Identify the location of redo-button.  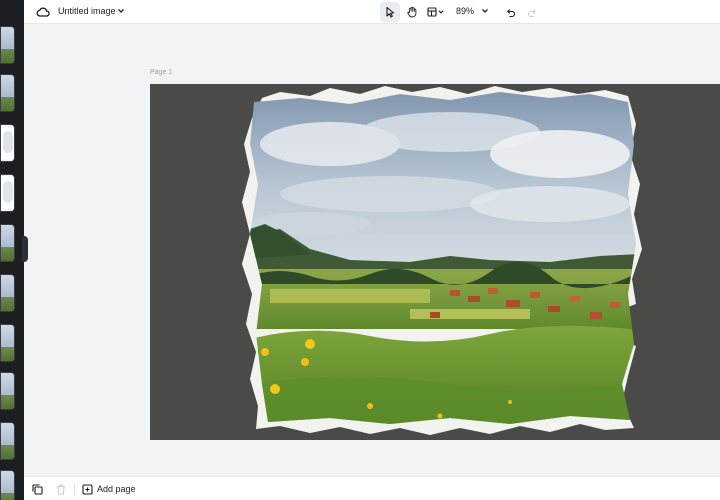
(532, 12).